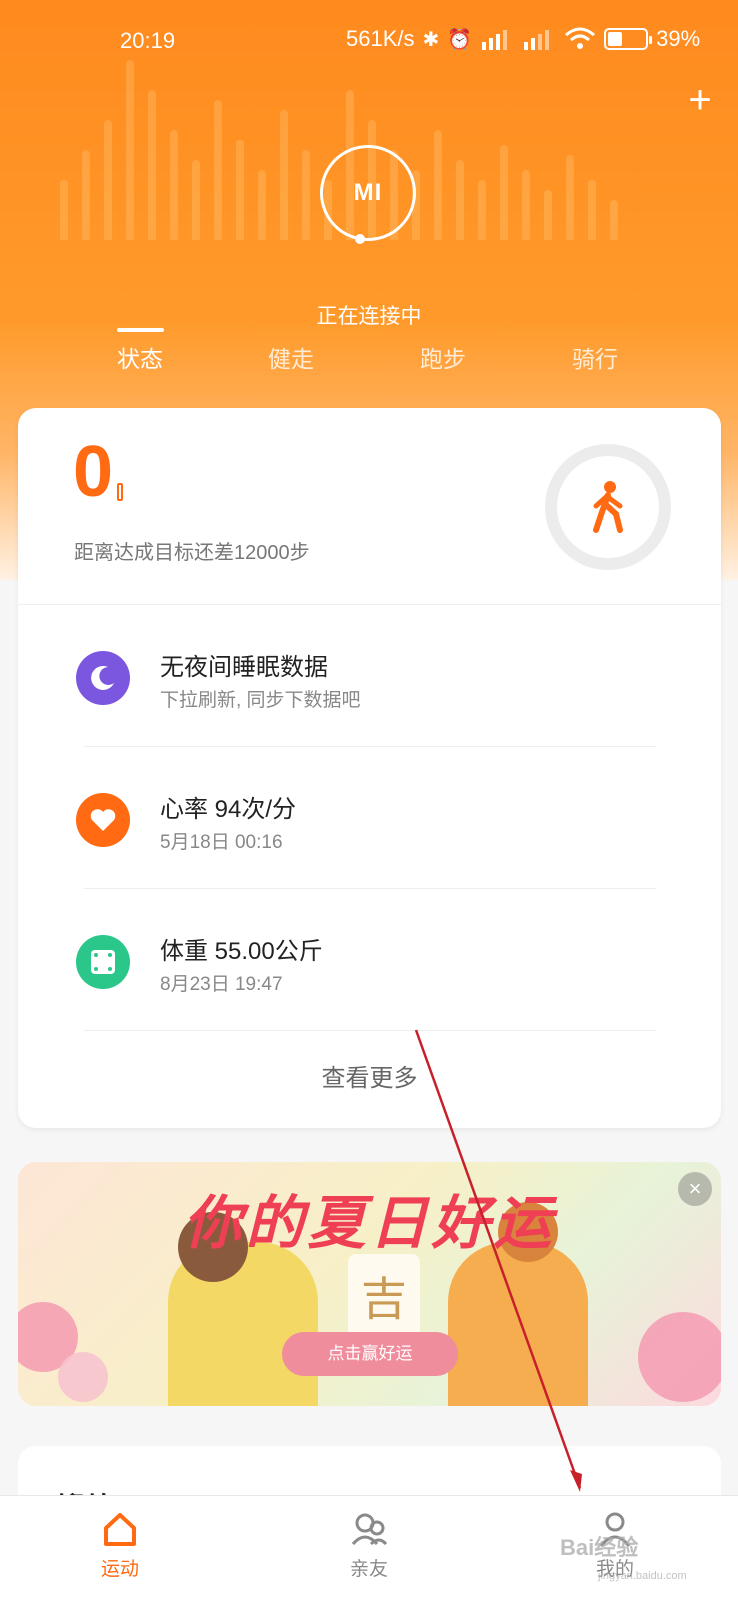 Image resolution: width=738 pixels, height=1600 pixels. What do you see at coordinates (580, 38) in the screenshot?
I see `wifi-icon` at bounding box center [580, 38].